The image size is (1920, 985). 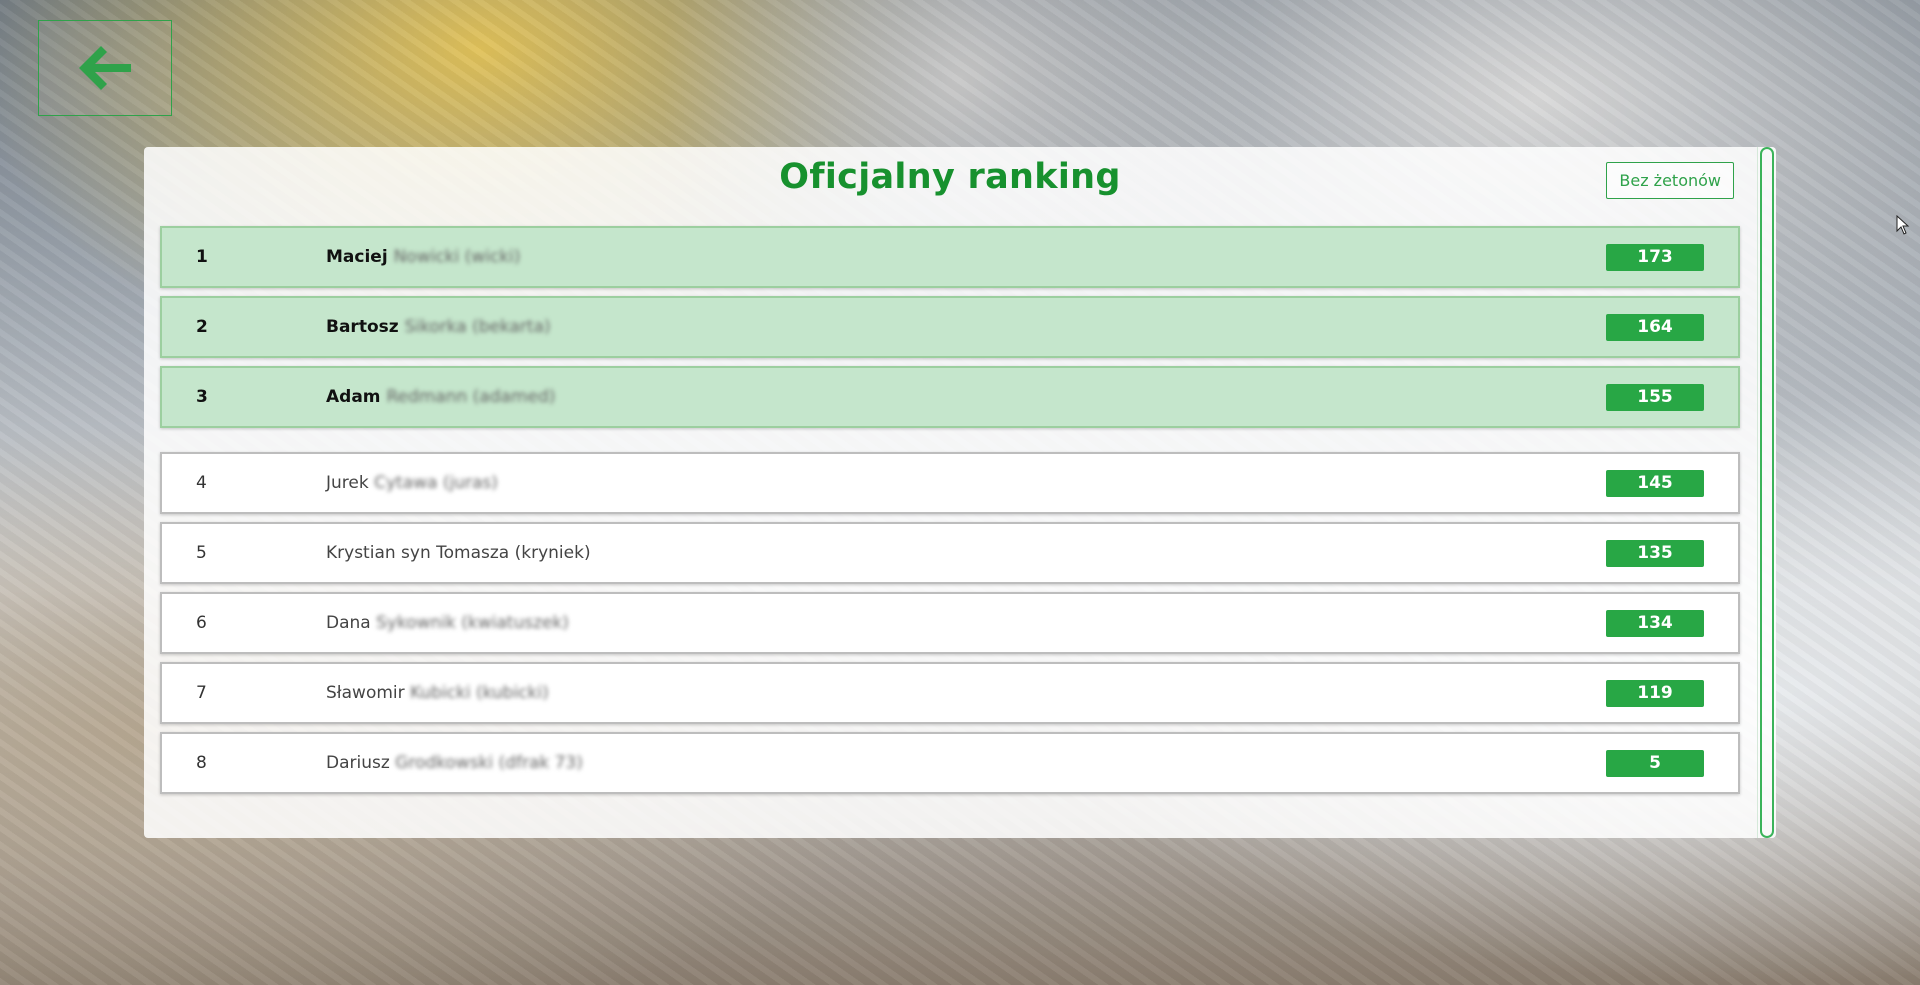 I want to click on rank-position: 1, so click(x=202, y=257).